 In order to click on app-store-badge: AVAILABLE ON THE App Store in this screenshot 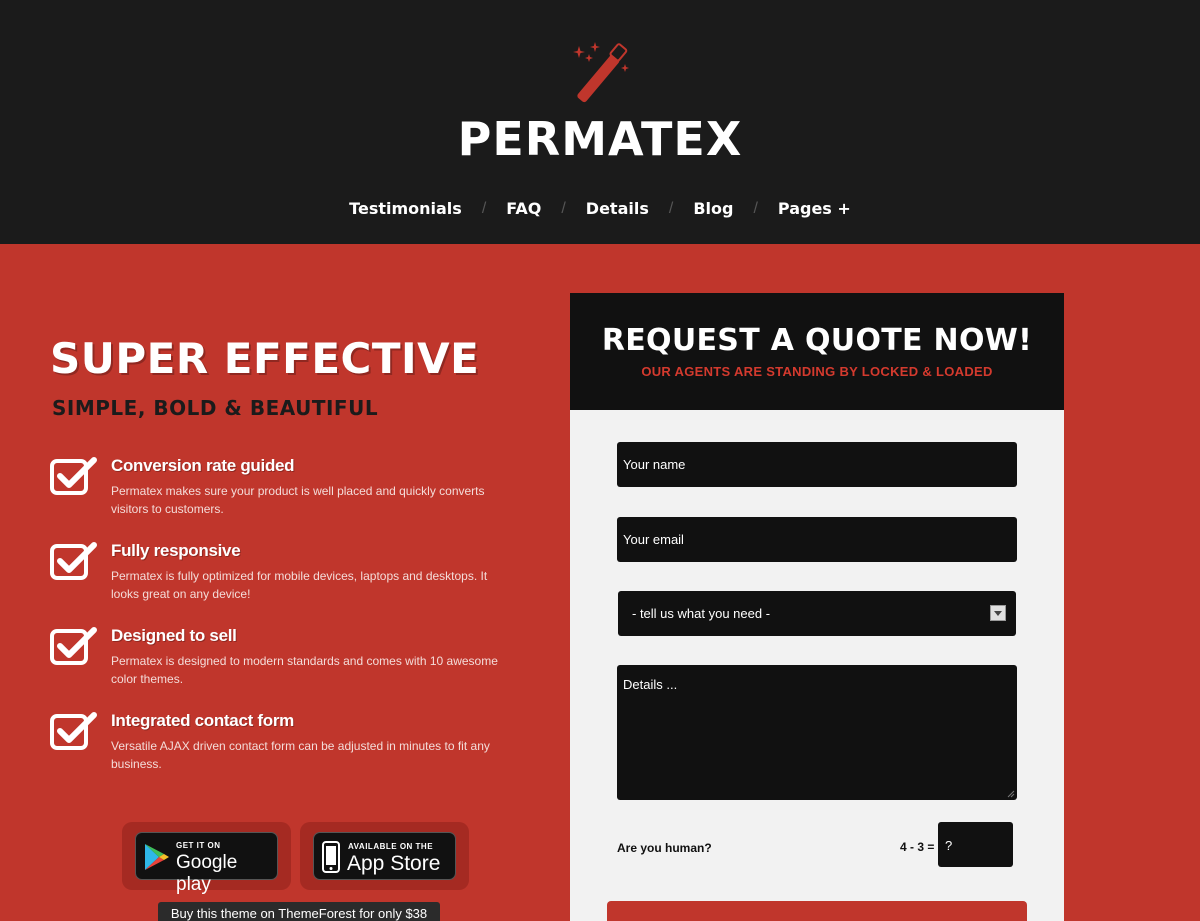, I will do `click(384, 856)`.